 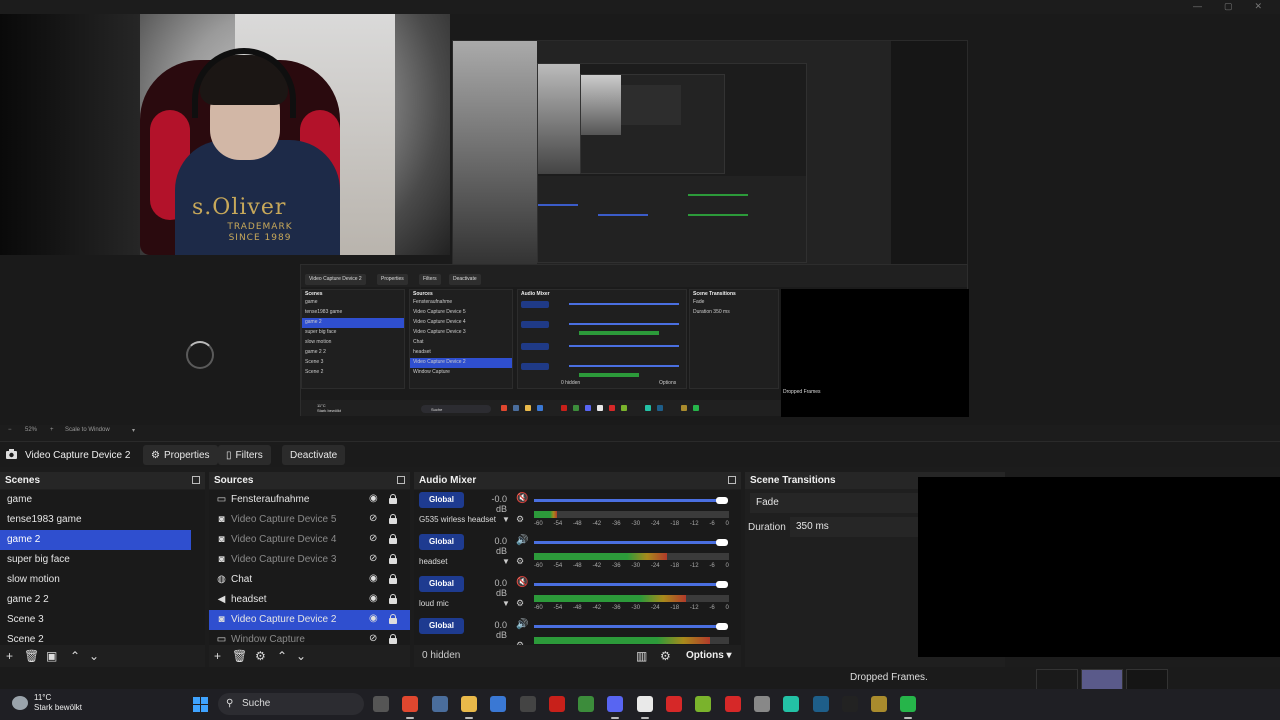 What do you see at coordinates (200, 704) in the screenshot?
I see `windows-start-icon` at bounding box center [200, 704].